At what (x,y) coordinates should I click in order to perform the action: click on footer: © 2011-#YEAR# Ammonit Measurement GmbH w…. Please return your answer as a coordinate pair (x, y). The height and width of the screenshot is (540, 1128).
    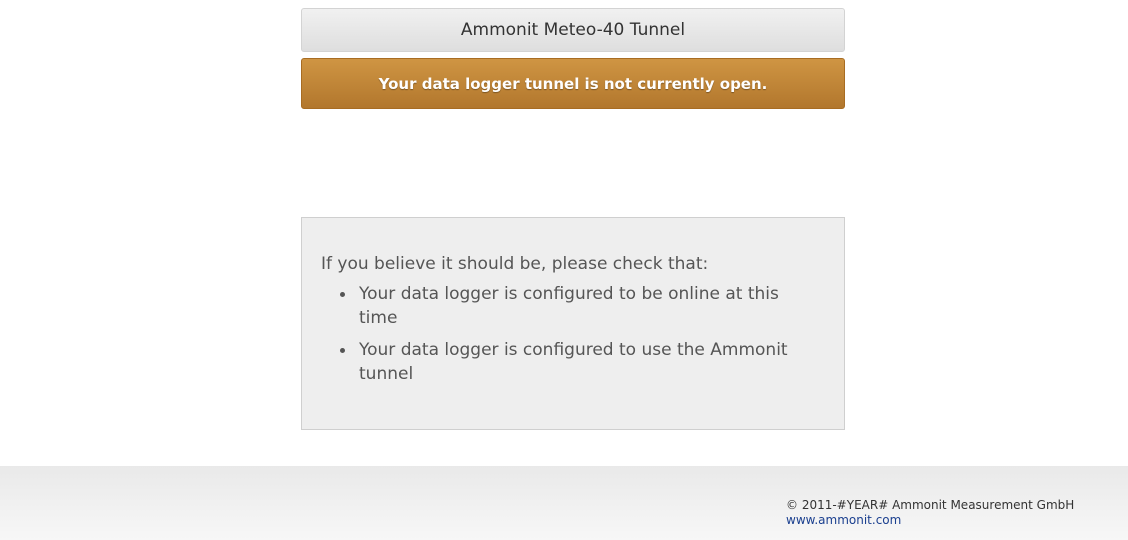
    Looking at the image, I should click on (564, 503).